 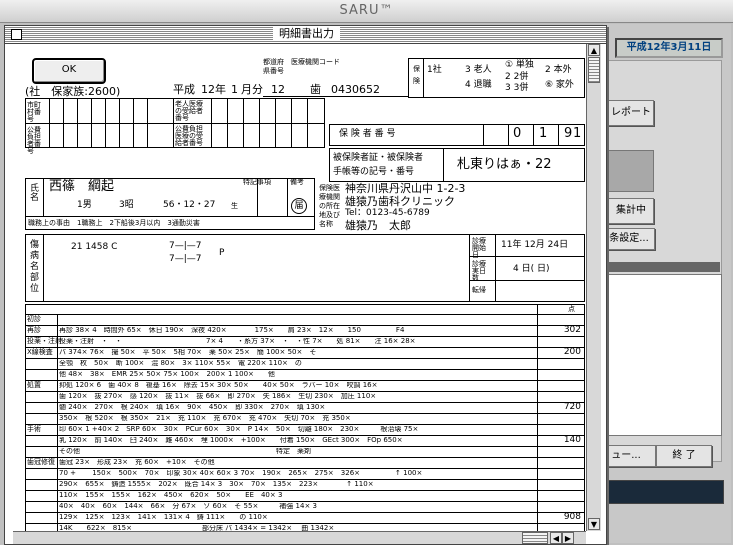 I want to click on insurer-number-label: 保 険 者 番 号, so click(x=367, y=134).